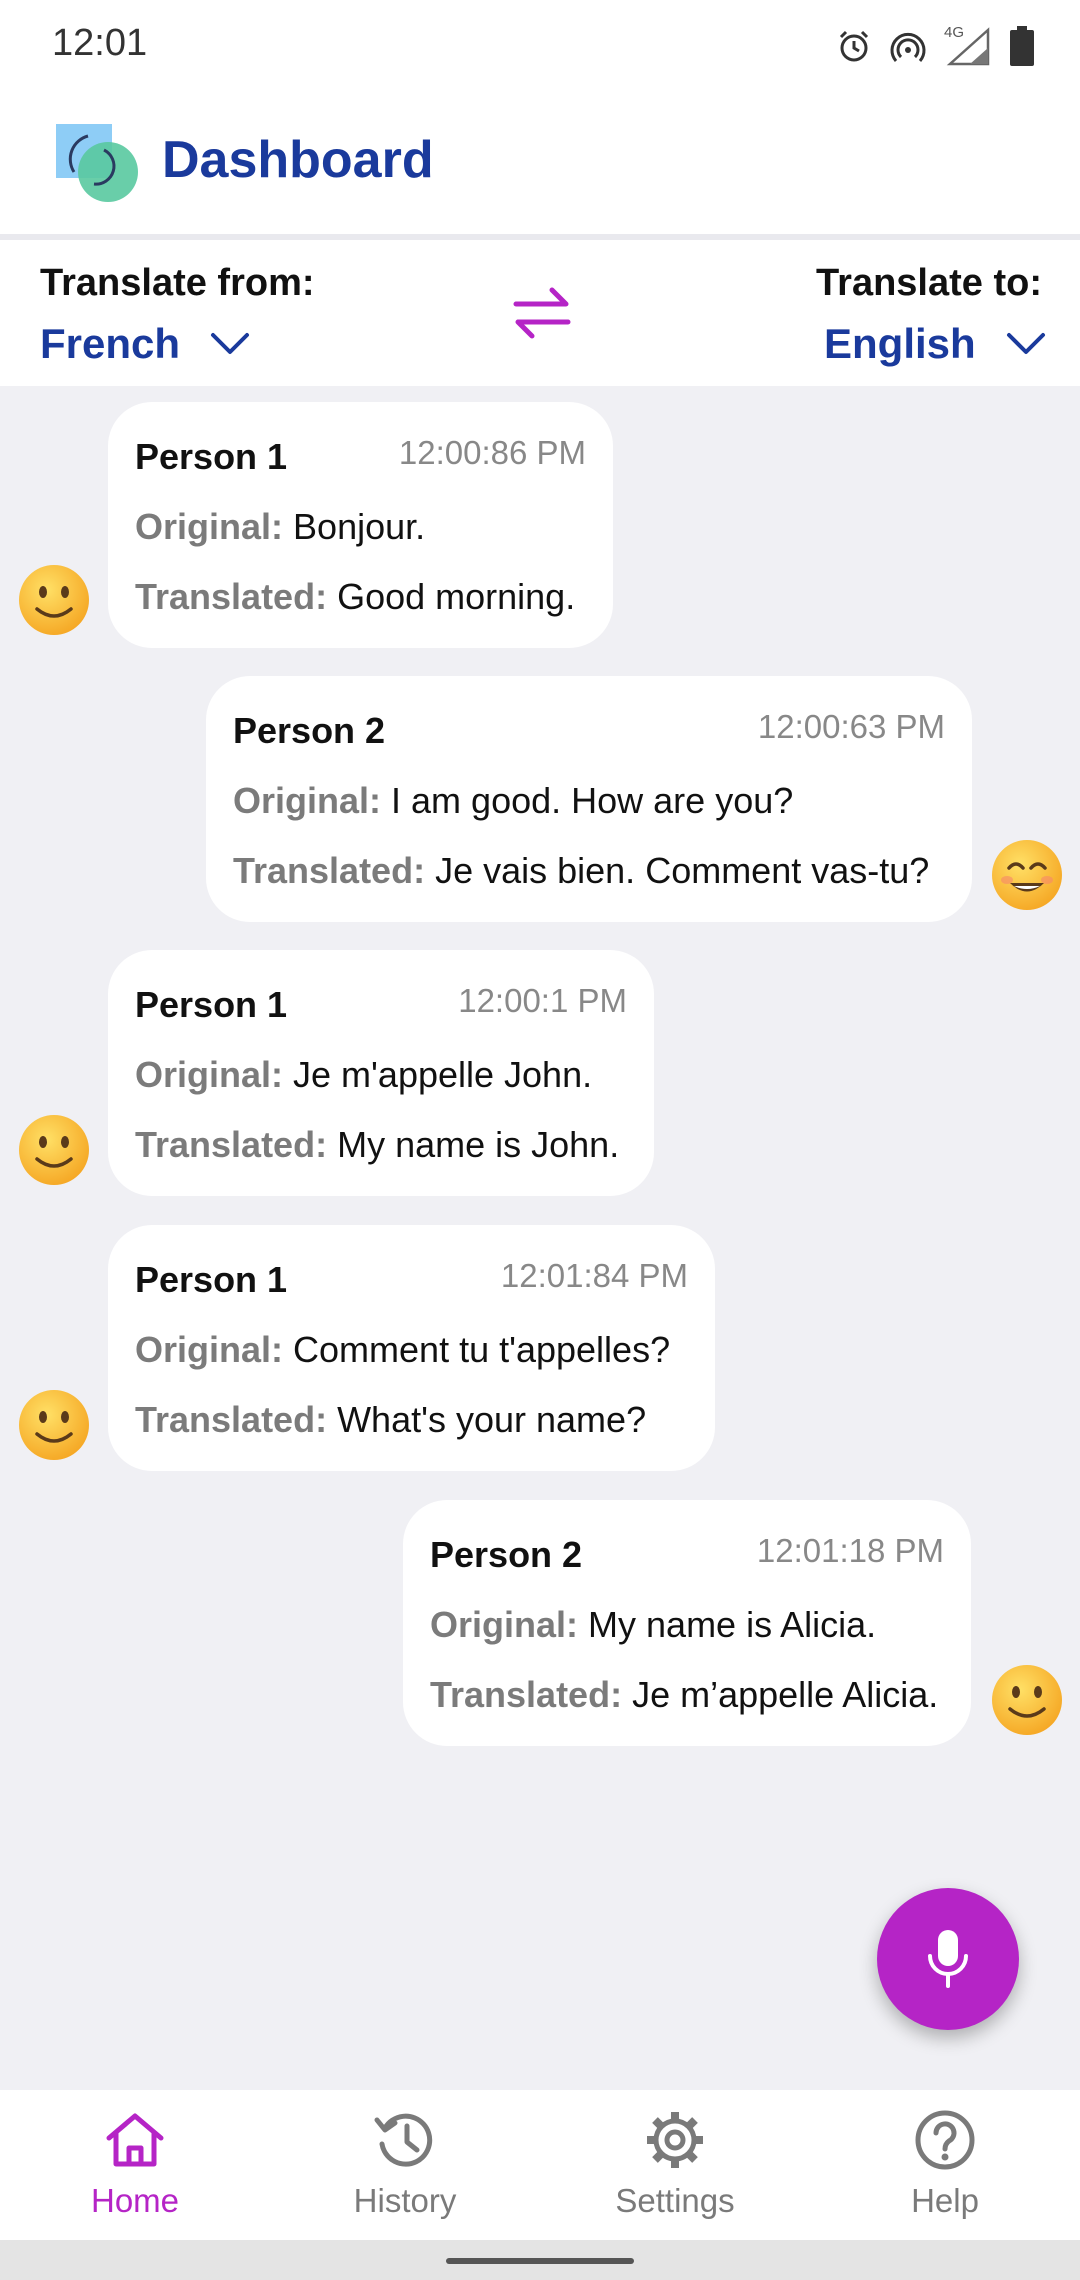  I want to click on source-language-dropdown: French, so click(145, 344).